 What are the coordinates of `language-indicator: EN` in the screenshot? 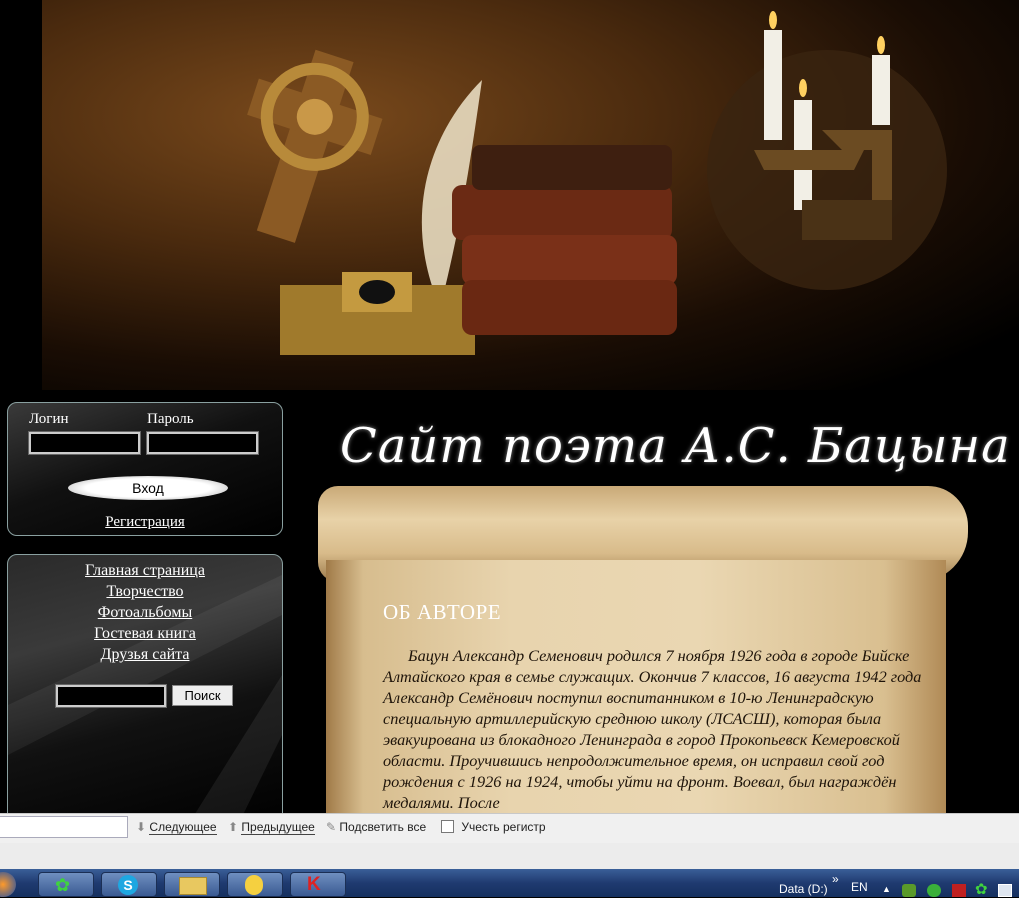 It's located at (859, 887).